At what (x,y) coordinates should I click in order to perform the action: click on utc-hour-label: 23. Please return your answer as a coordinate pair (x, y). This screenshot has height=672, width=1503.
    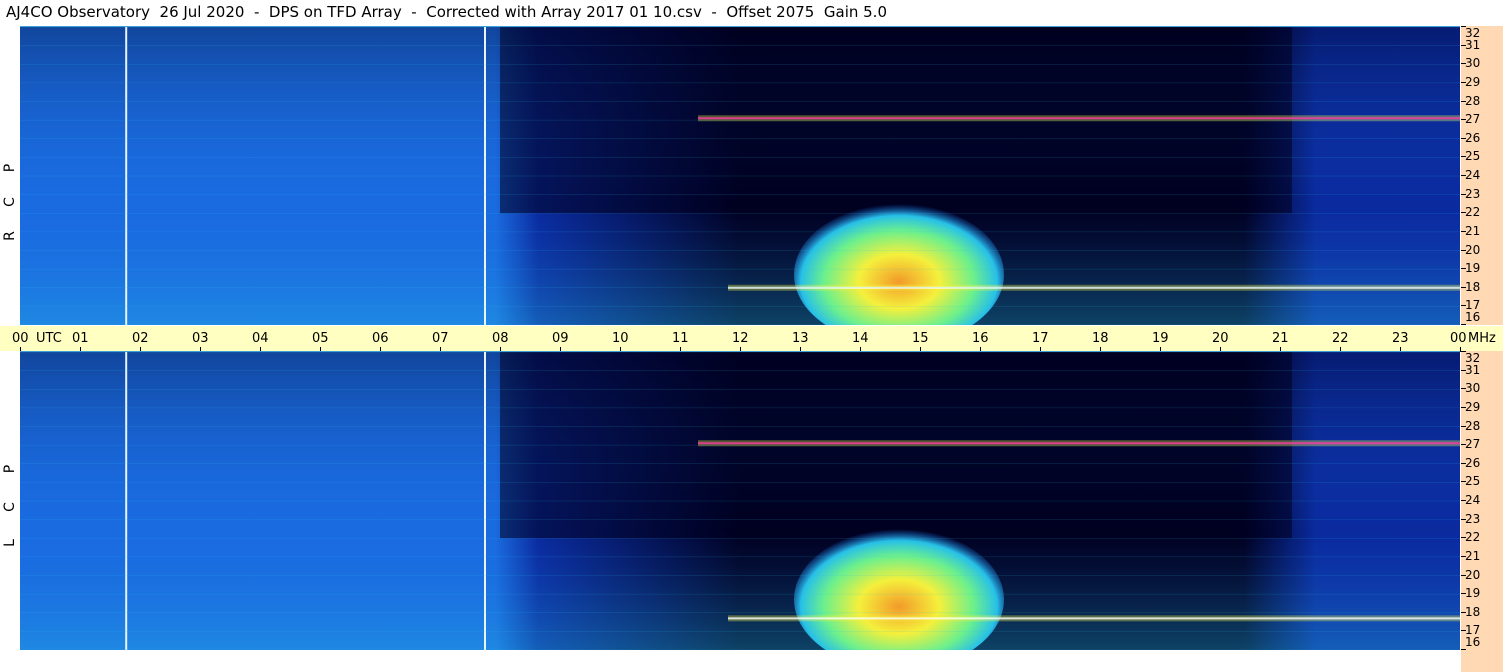
    Looking at the image, I should click on (1400, 338).